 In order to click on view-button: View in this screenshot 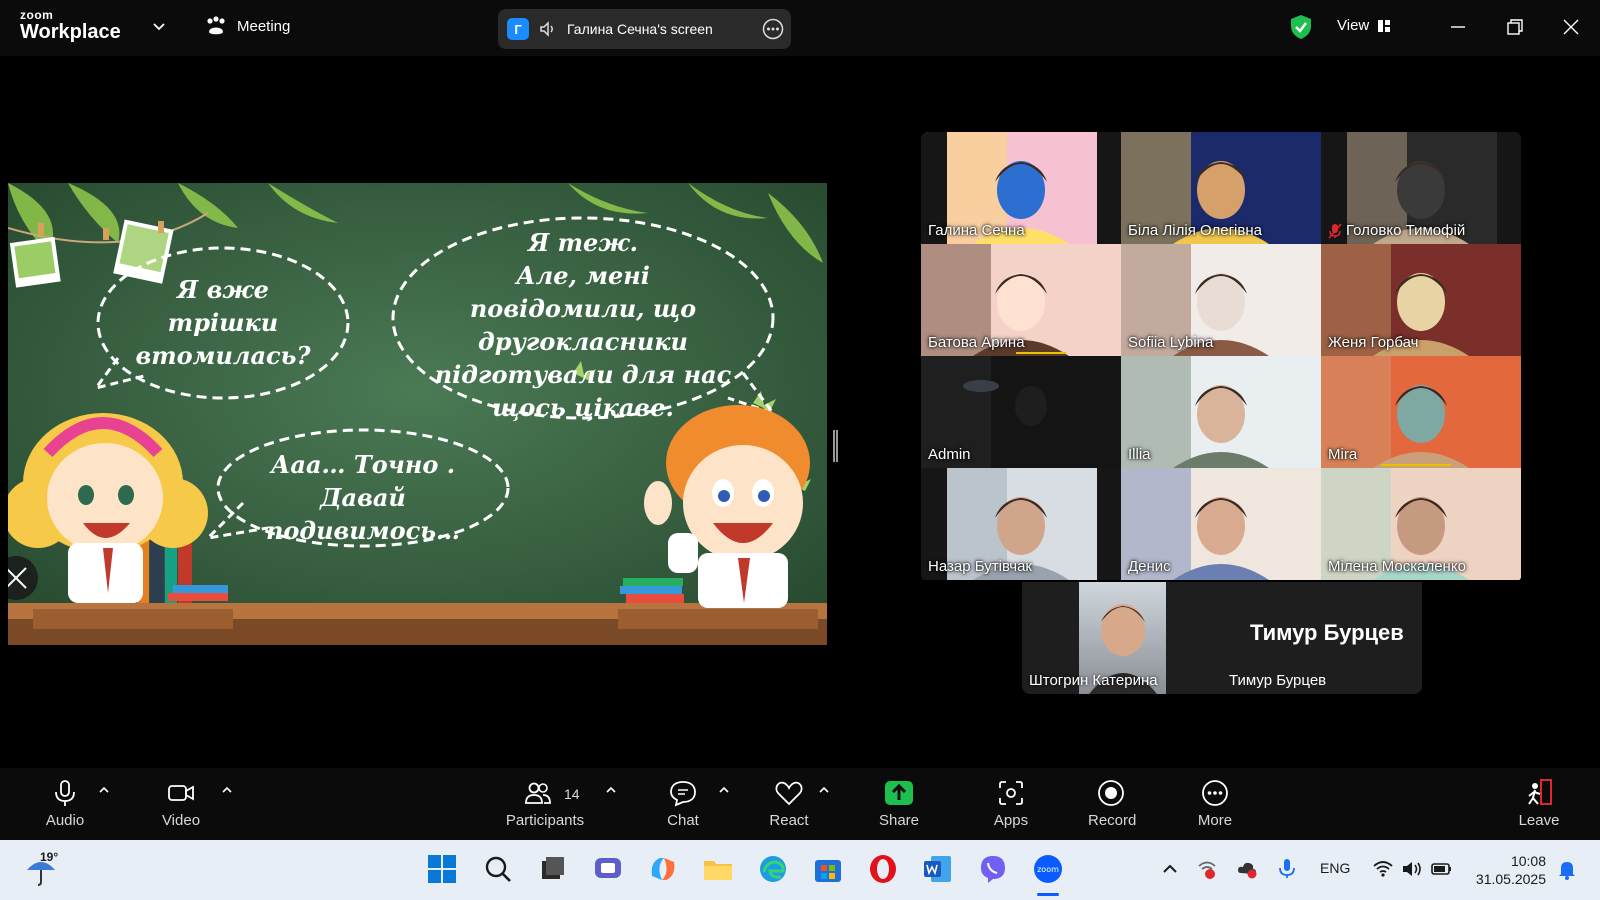, I will do `click(1364, 25)`.